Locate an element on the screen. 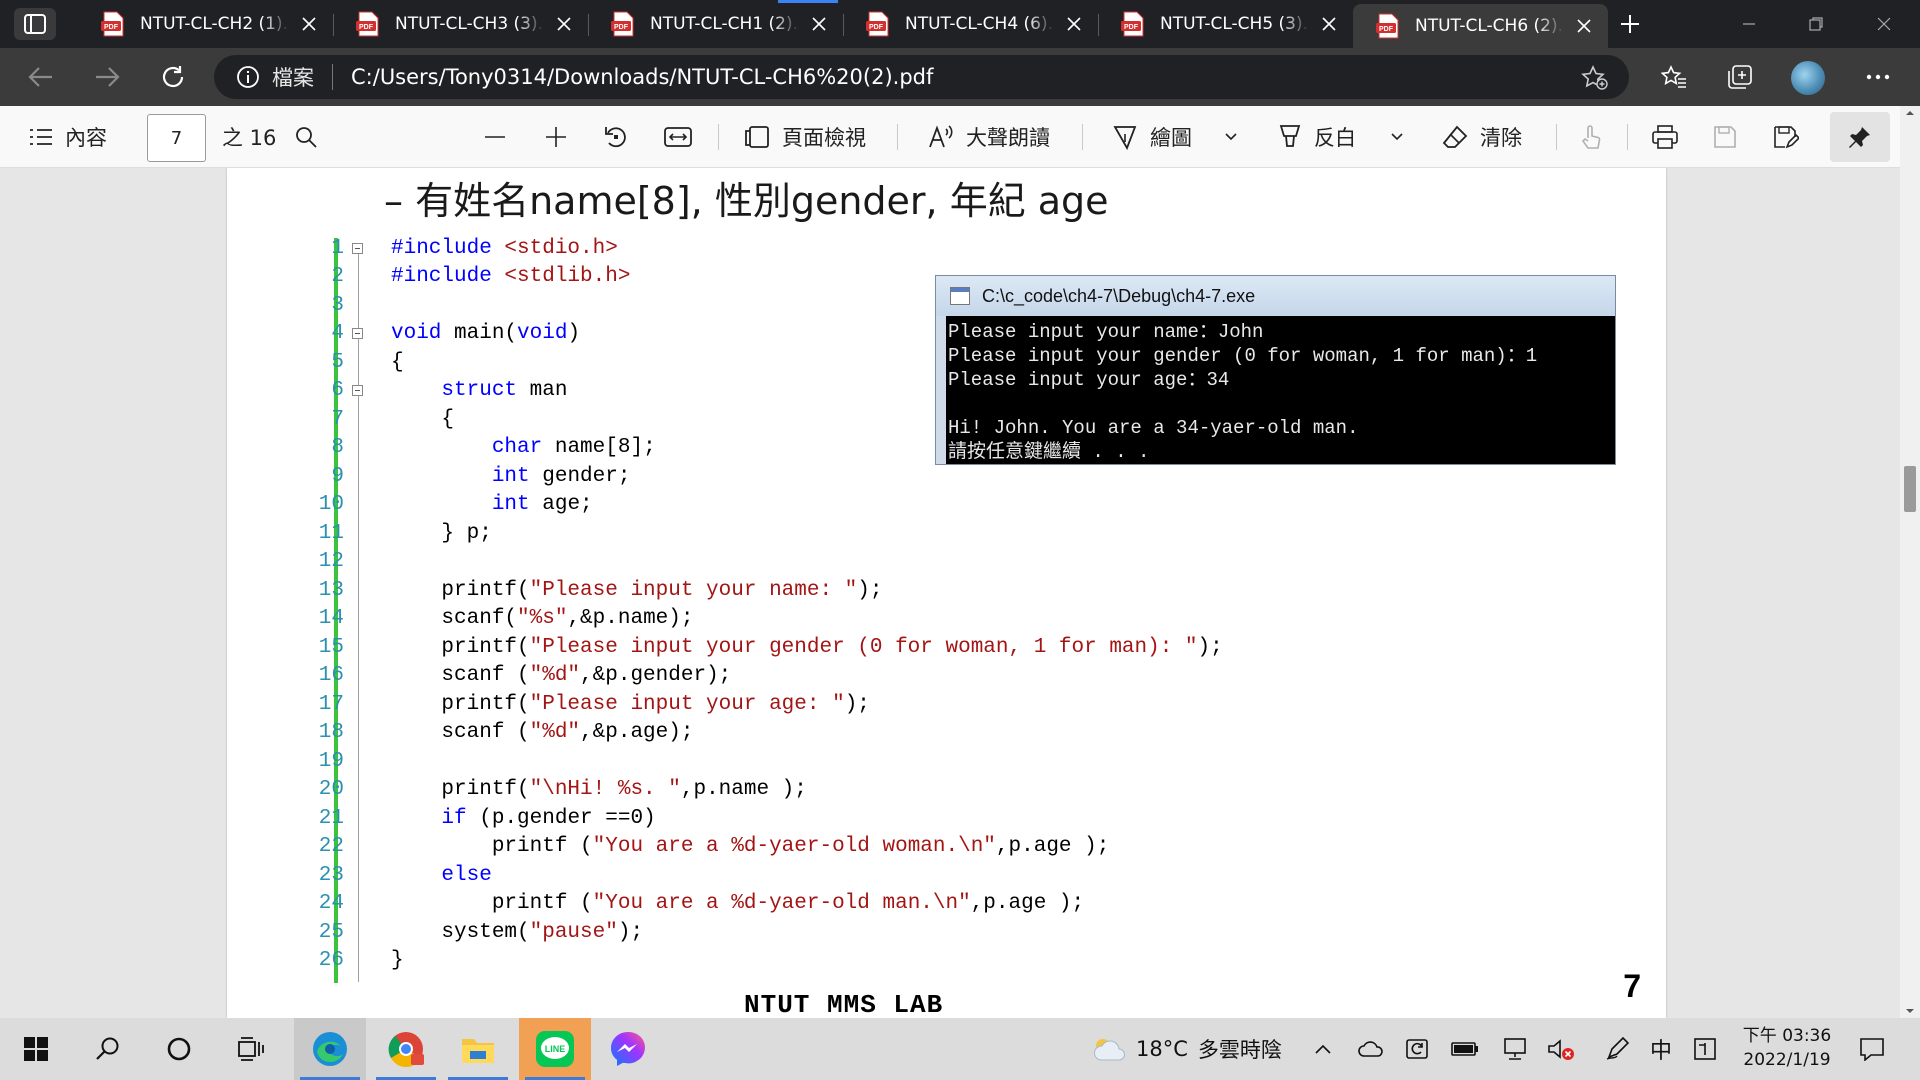 This screenshot has height=1080, width=1920. weather-temp: 18°C is located at coordinates (1162, 1049).